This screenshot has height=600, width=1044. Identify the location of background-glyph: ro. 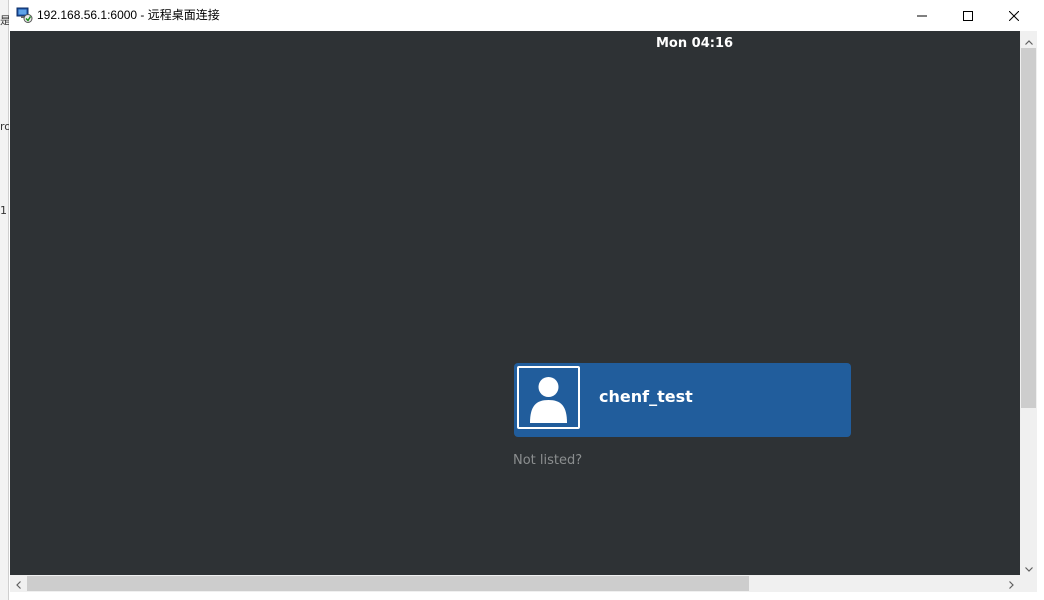
(4, 126).